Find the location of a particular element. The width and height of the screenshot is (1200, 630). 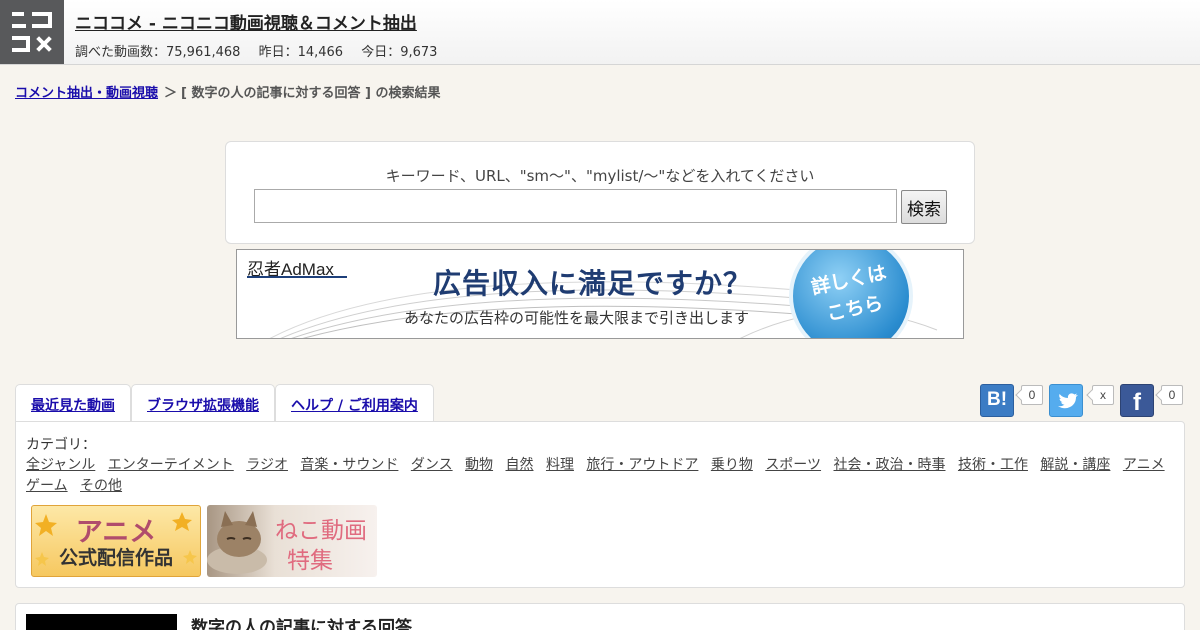

anime-official-banner: アニメ 公式配信作品 is located at coordinates (116, 541).